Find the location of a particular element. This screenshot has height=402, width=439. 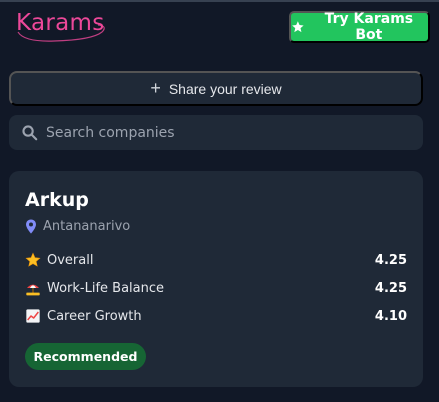

search-bar is located at coordinates (216, 132).